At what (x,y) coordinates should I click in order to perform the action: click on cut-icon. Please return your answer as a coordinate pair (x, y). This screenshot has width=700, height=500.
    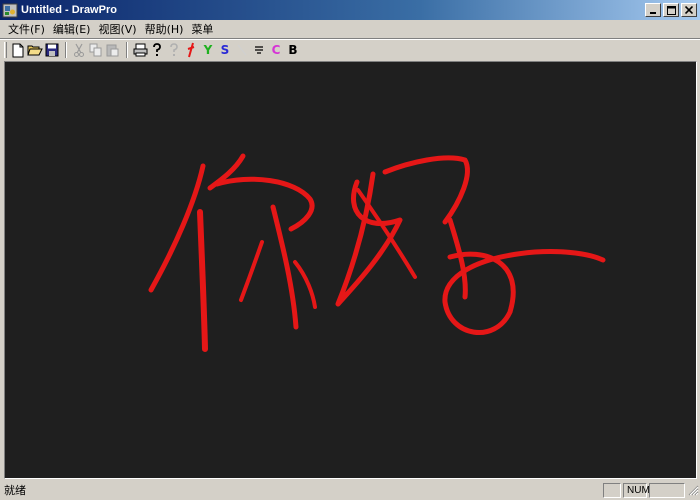
    Looking at the image, I should click on (79, 50).